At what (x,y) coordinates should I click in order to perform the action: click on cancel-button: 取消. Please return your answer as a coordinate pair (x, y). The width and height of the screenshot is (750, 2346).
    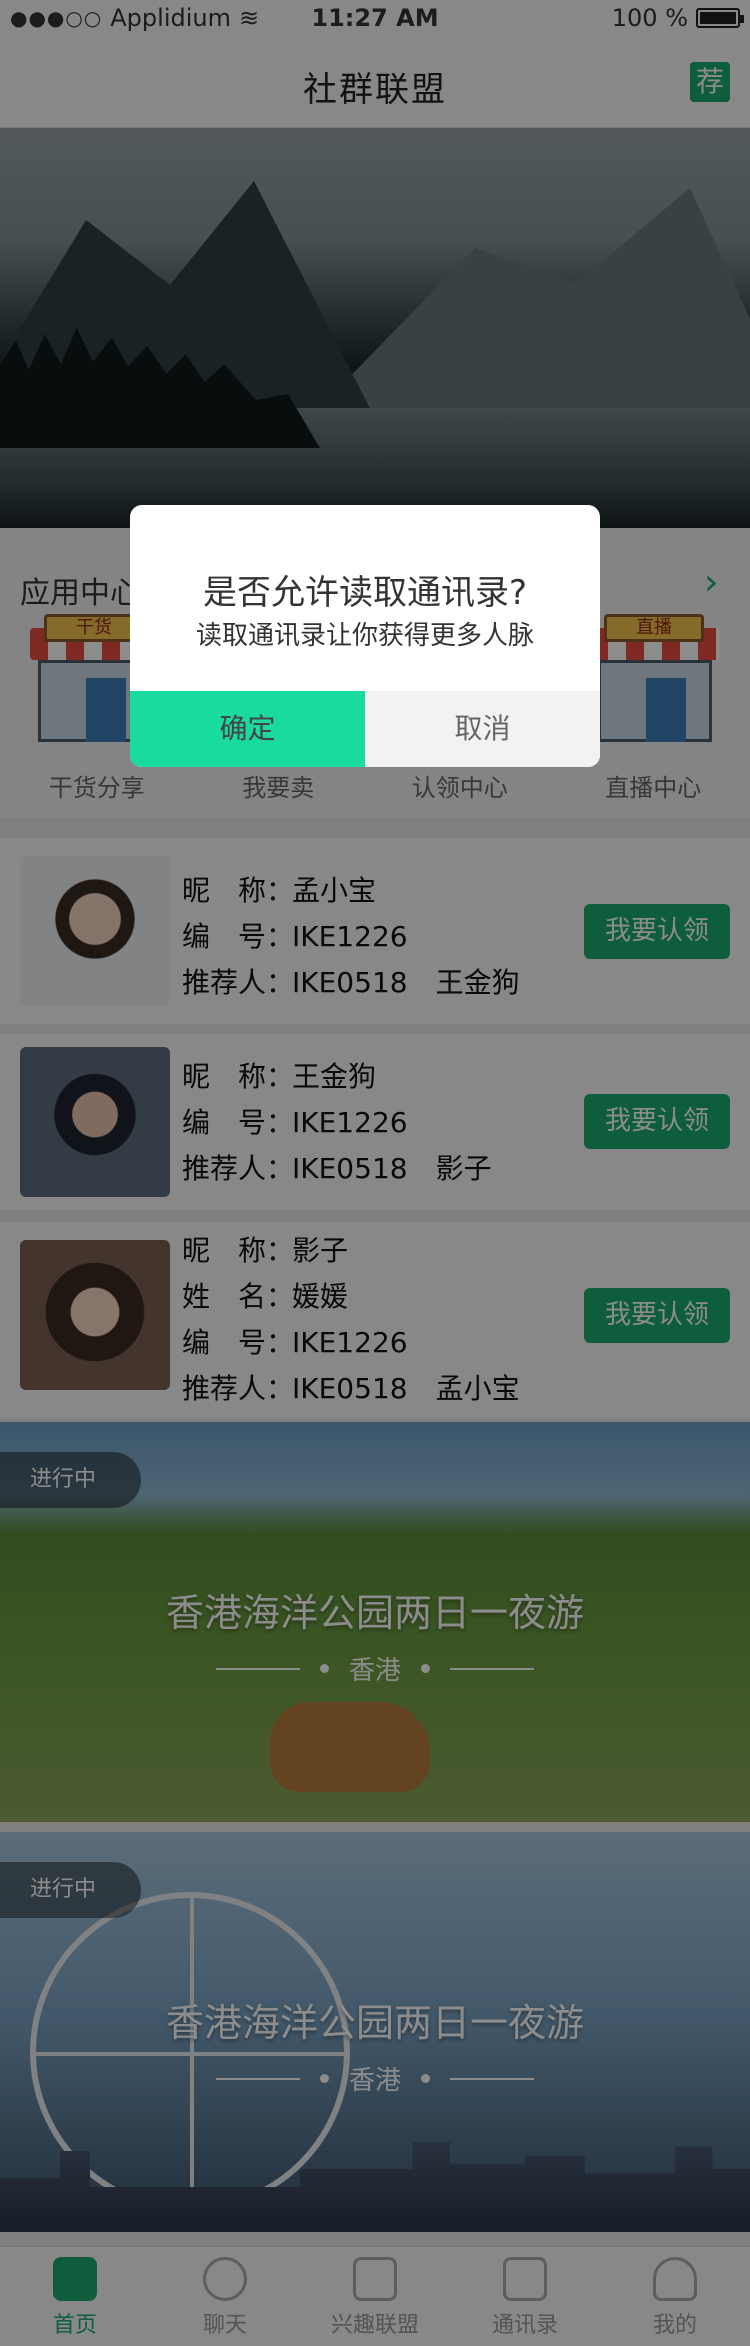
    Looking at the image, I should click on (482, 729).